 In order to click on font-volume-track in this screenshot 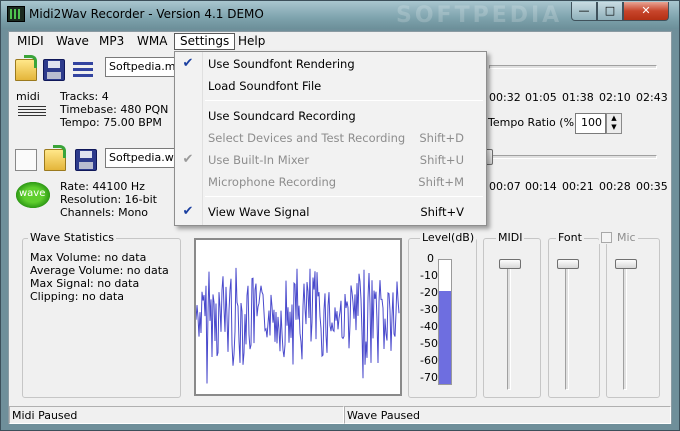, I will do `click(567, 325)`.